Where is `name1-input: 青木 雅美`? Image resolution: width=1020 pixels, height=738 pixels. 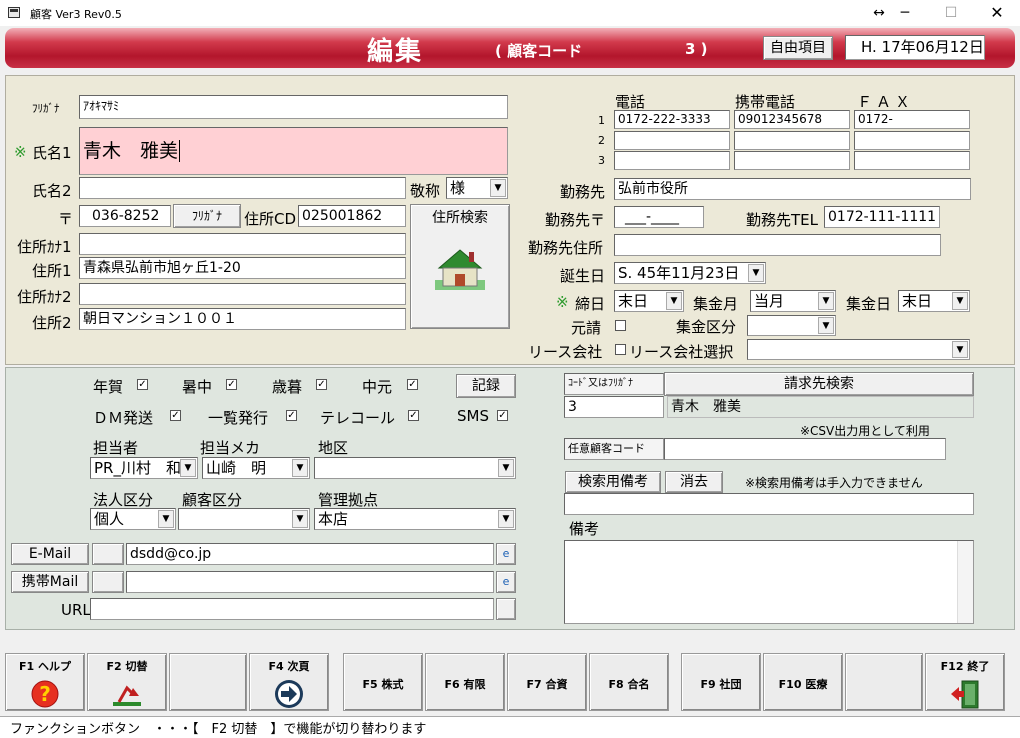 name1-input: 青木 雅美 is located at coordinates (293, 151).